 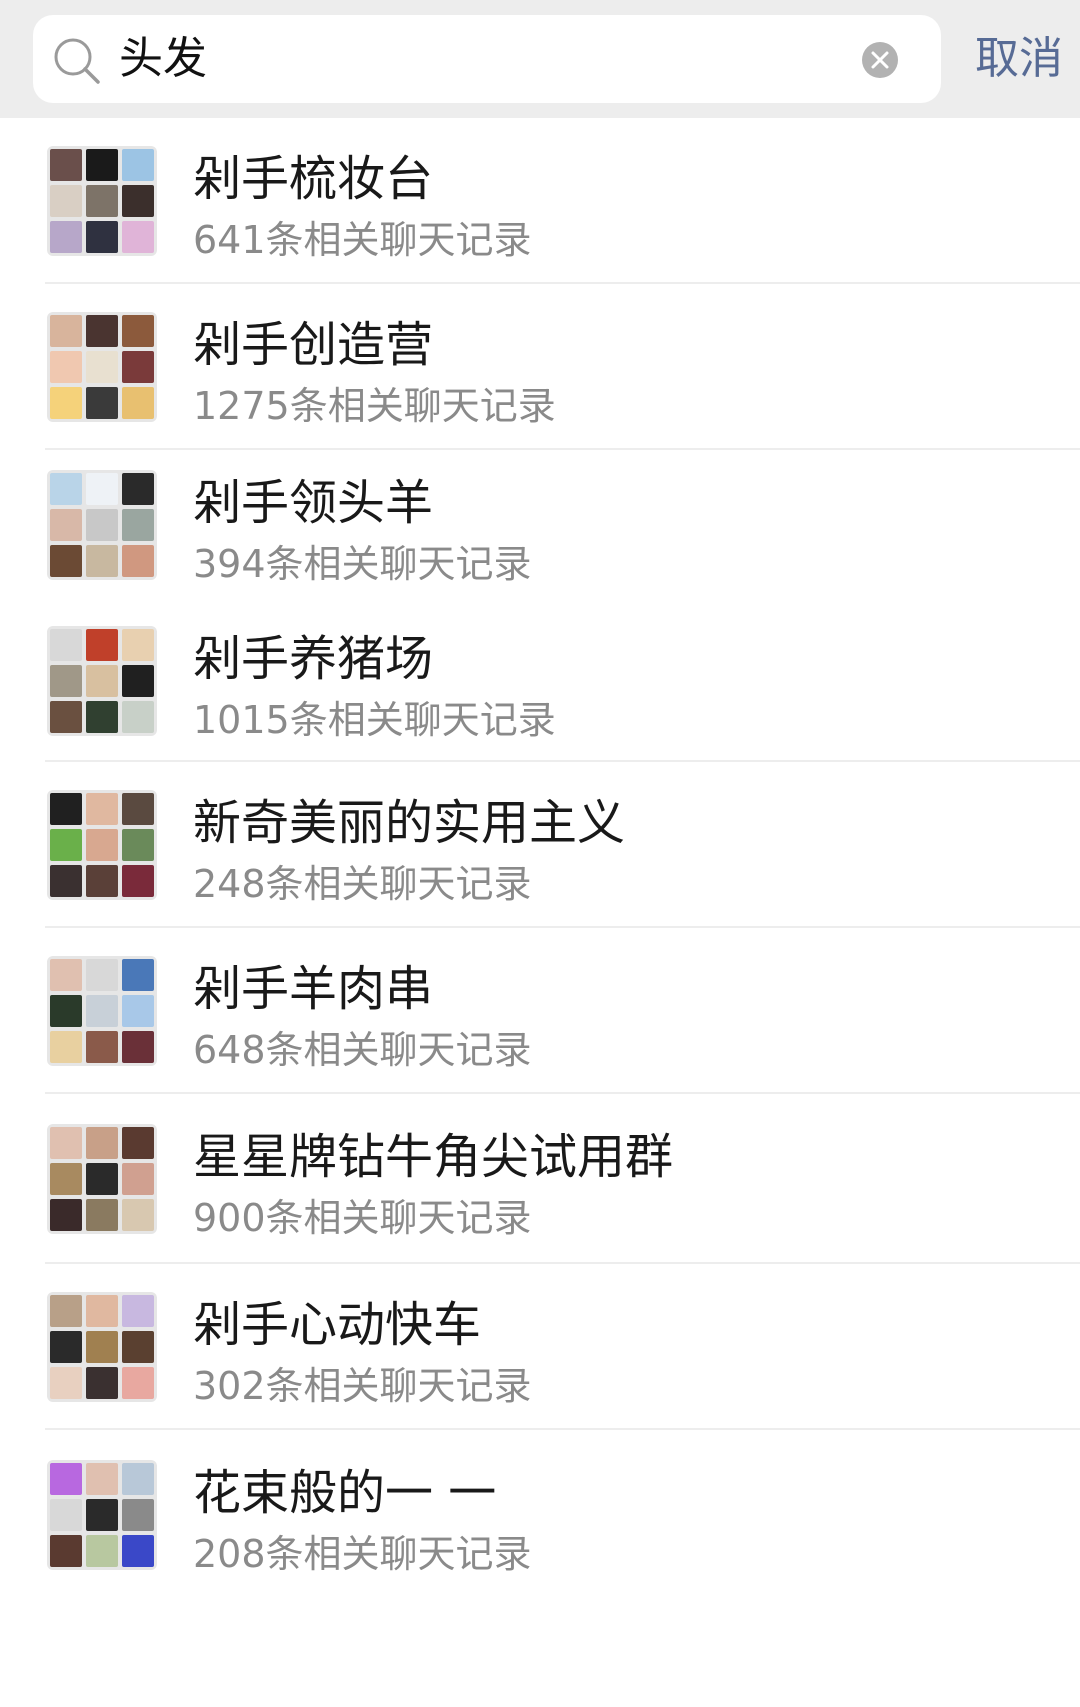 I want to click on search-icon, so click(x=77, y=61).